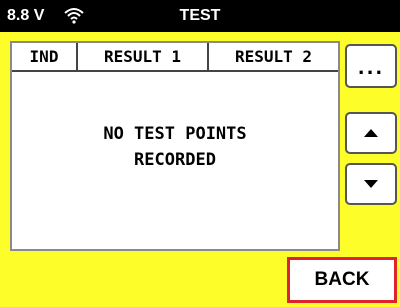 Image resolution: width=400 pixels, height=307 pixels. I want to click on scroll-up-button, so click(371, 133).